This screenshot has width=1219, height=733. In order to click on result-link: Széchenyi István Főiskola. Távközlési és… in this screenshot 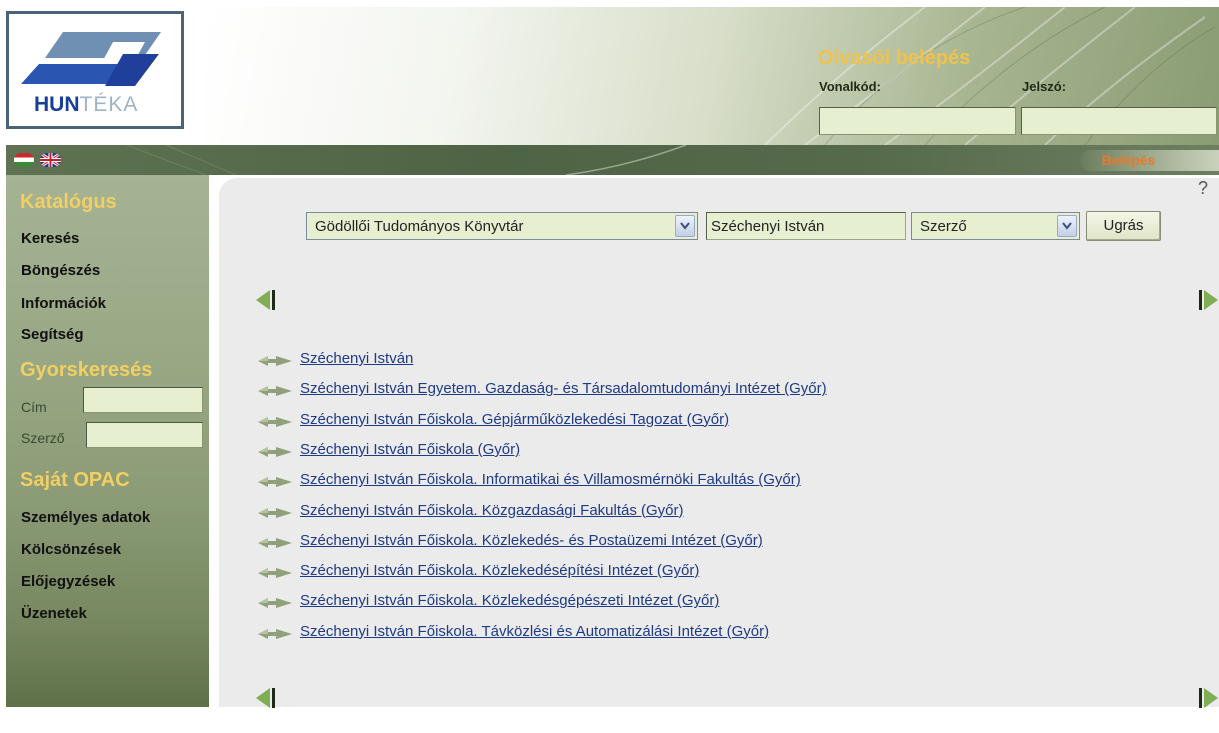, I will do `click(534, 631)`.